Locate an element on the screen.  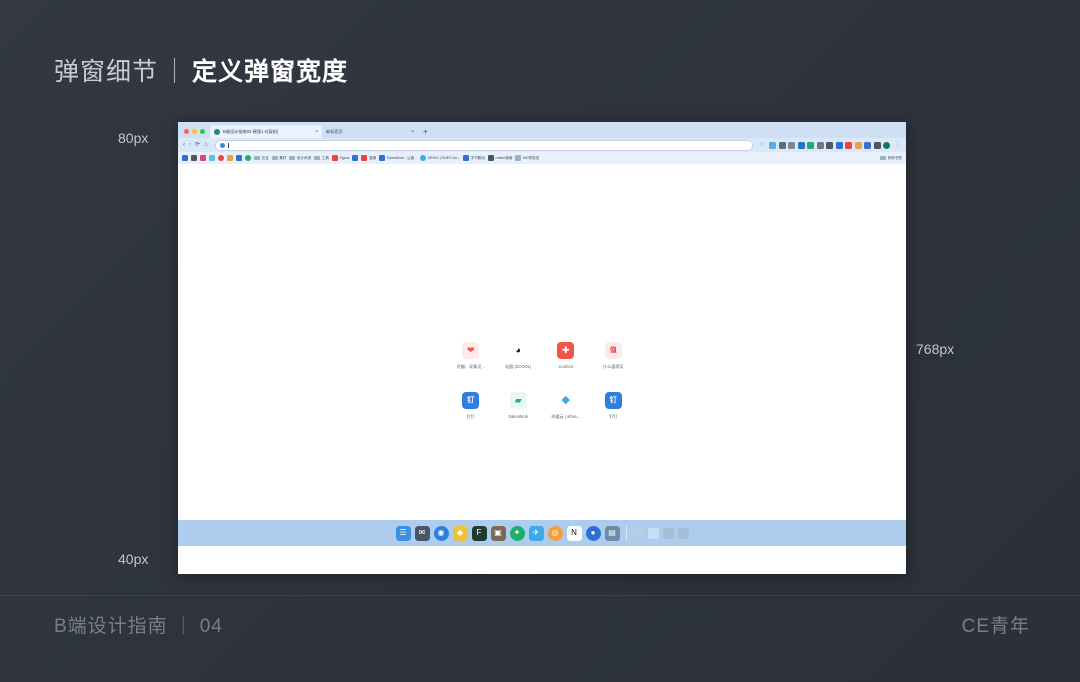
shortcut-saleswork: ▰ SalesWork is located at coordinates (519, 406).